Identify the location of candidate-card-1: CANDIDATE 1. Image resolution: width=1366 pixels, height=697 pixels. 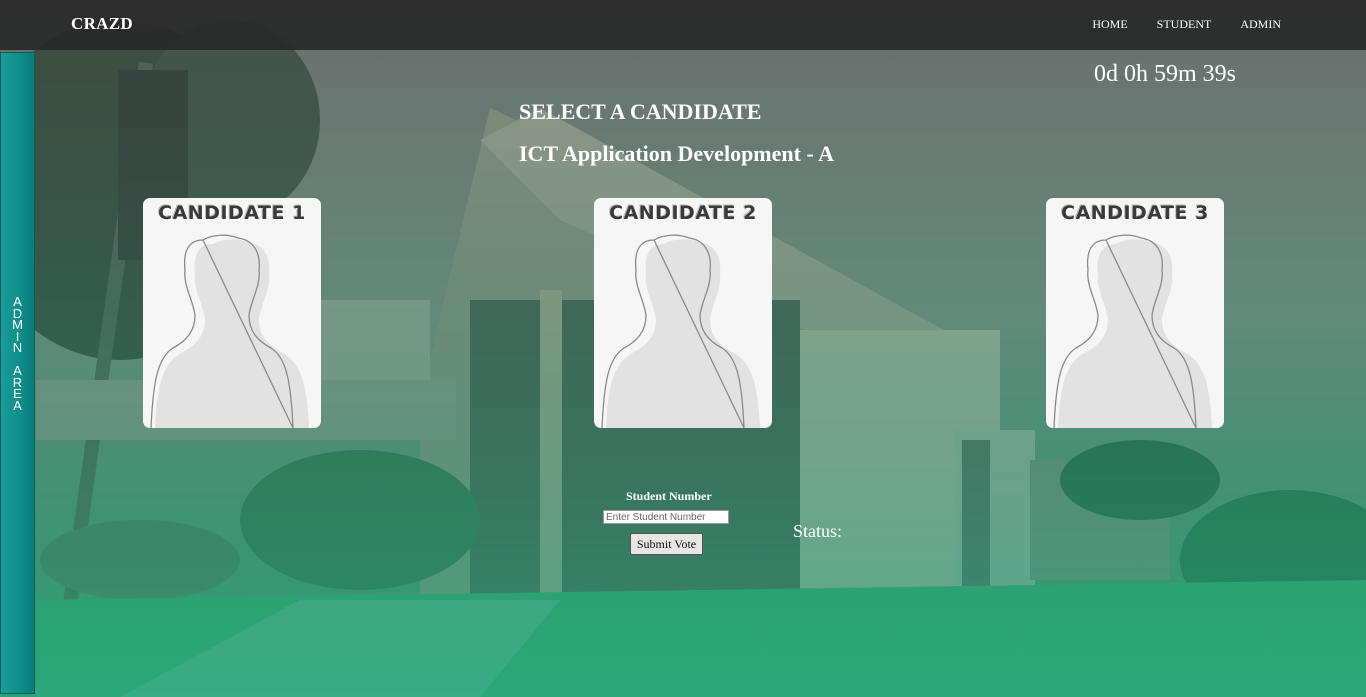
(232, 313).